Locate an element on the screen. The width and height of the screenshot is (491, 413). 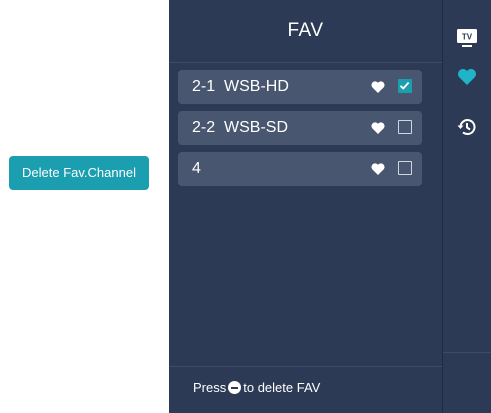
channel-number: 4 is located at coordinates (196, 168).